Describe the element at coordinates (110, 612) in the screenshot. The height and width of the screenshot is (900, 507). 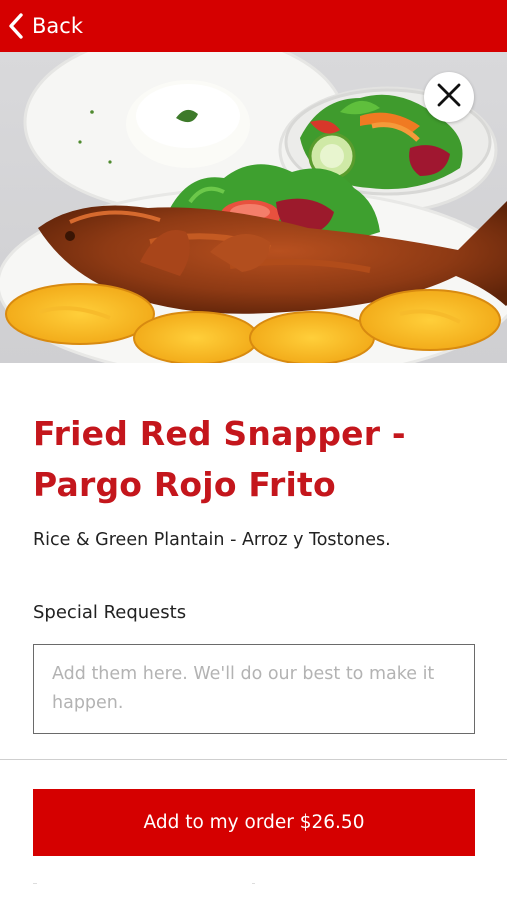
I see `special-requests-label: Special Requests` at that location.